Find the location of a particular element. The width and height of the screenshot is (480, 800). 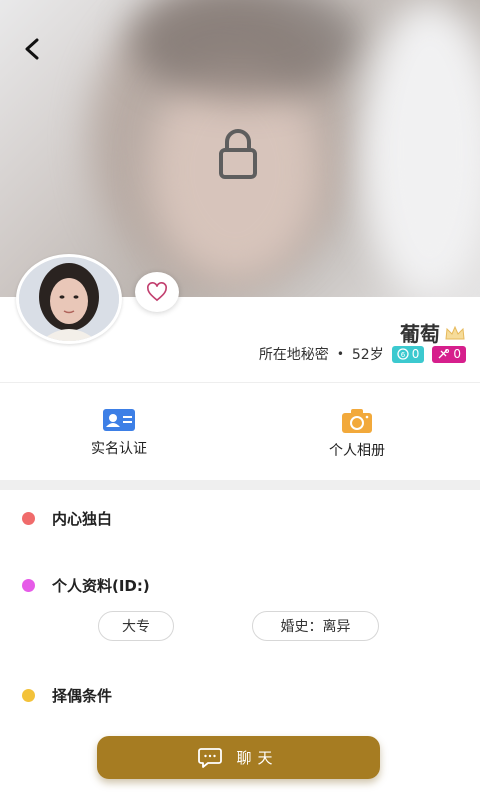

like-button is located at coordinates (157, 292).